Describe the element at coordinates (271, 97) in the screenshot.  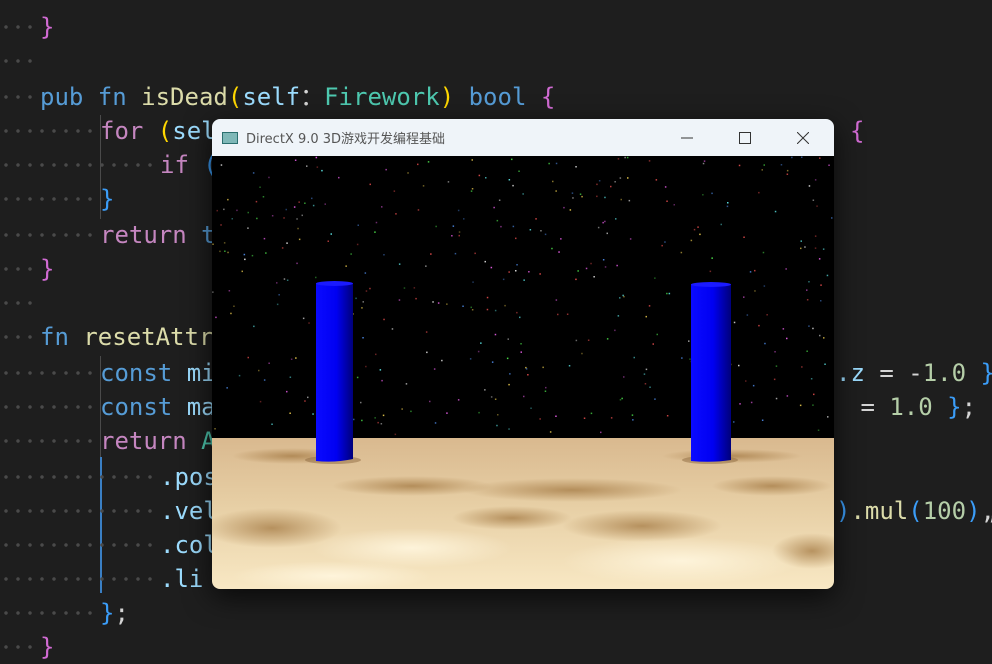
I see `code-token: self` at that location.